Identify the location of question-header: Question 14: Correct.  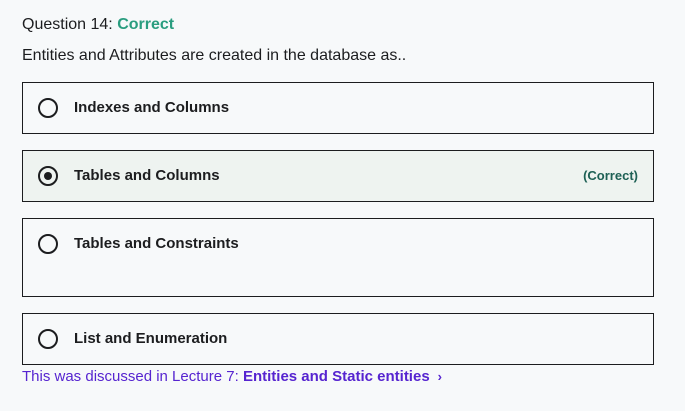
(98, 25).